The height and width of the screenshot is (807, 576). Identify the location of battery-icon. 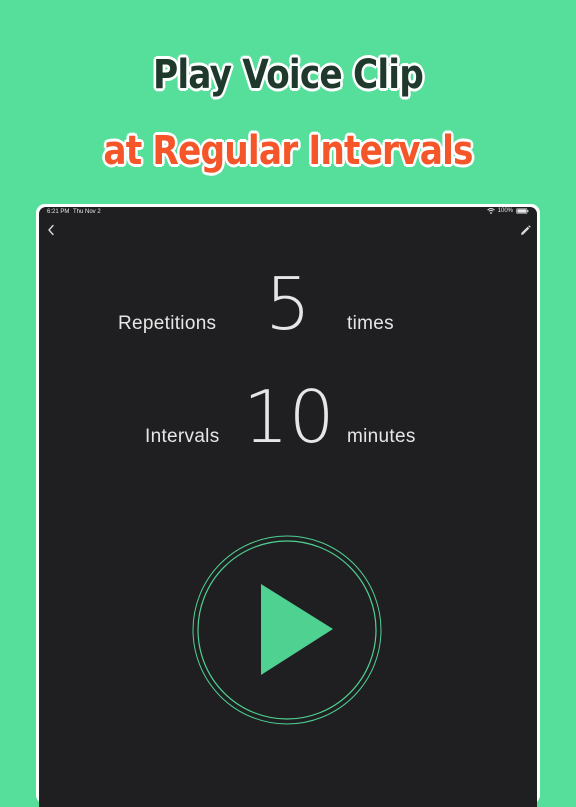
(522, 211).